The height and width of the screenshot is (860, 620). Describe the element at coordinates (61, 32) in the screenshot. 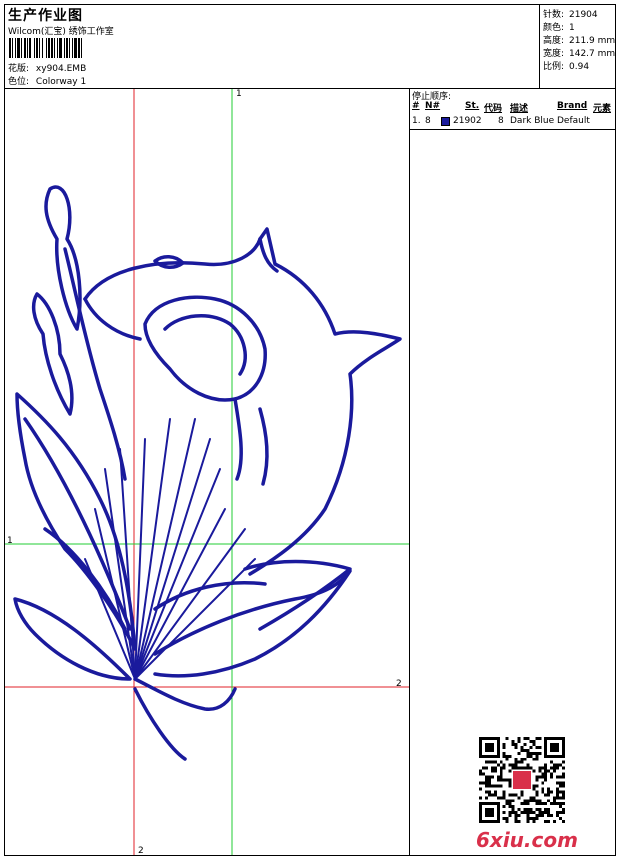

I see `studio-name: Wilcom(汇宝) 绣饰工作室` at that location.